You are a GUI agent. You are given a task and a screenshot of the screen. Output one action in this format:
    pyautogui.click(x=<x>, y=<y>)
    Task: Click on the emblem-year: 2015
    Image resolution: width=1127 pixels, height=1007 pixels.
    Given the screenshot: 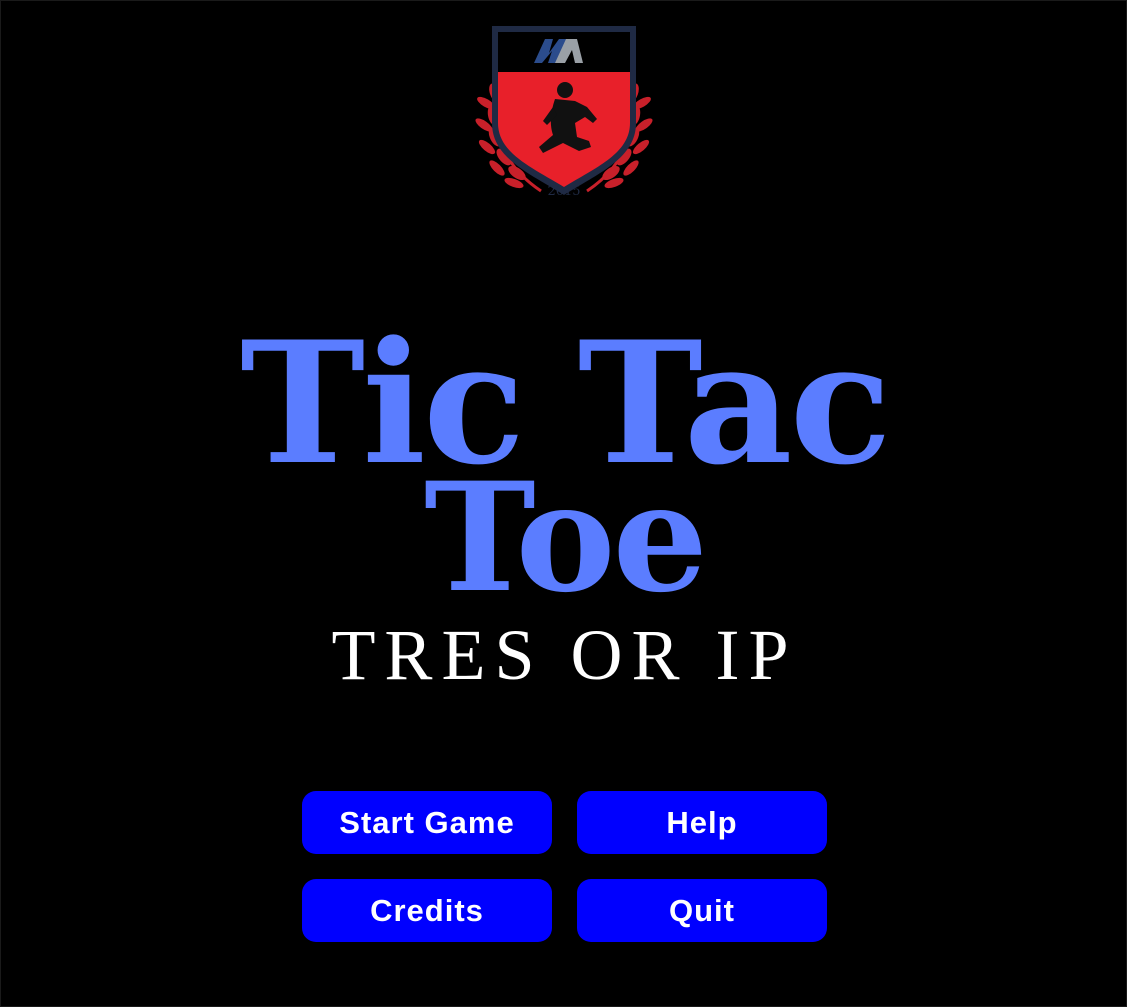 What is the action you would take?
    pyautogui.click(x=563, y=191)
    